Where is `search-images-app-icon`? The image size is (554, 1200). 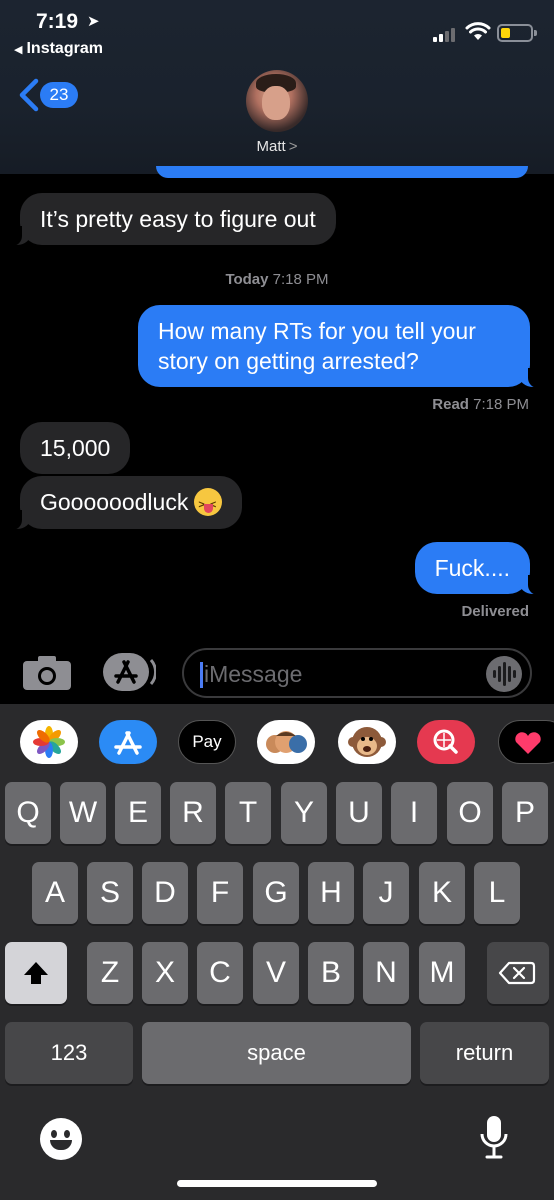 search-images-app-icon is located at coordinates (446, 742).